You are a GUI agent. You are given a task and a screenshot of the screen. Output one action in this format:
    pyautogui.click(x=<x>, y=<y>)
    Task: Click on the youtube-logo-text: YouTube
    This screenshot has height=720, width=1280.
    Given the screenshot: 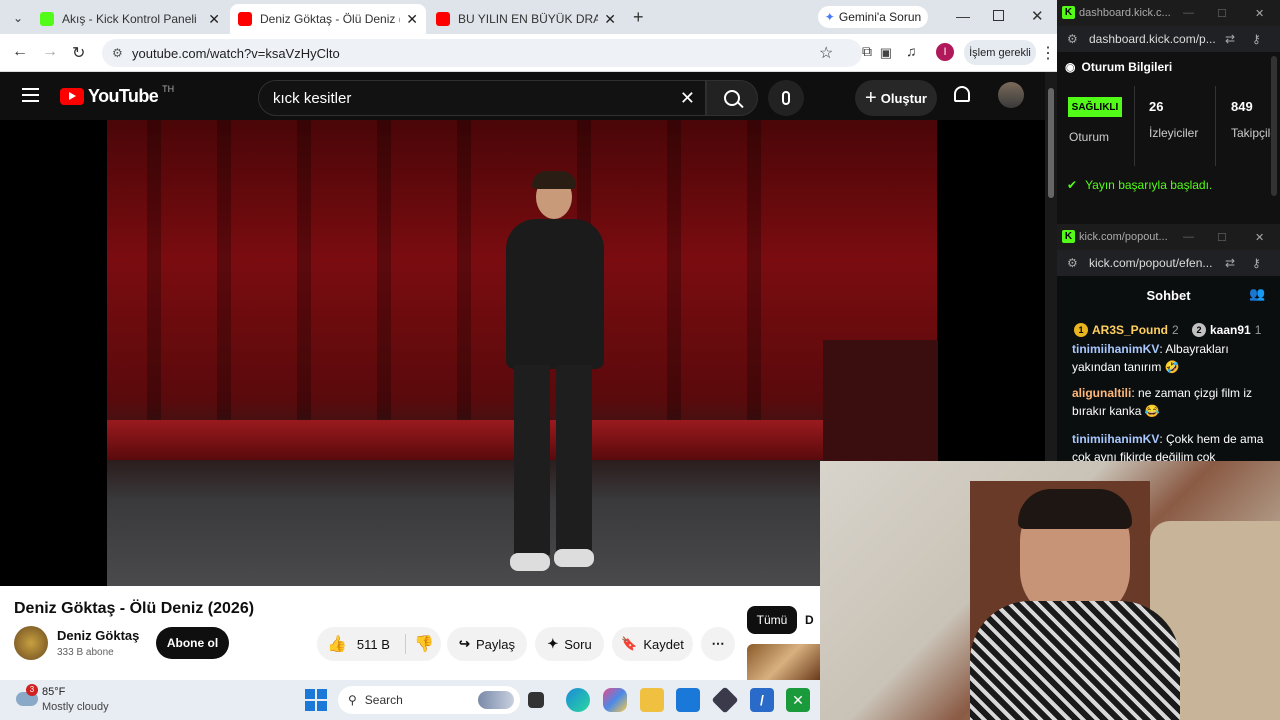 What is the action you would take?
    pyautogui.click(x=123, y=96)
    